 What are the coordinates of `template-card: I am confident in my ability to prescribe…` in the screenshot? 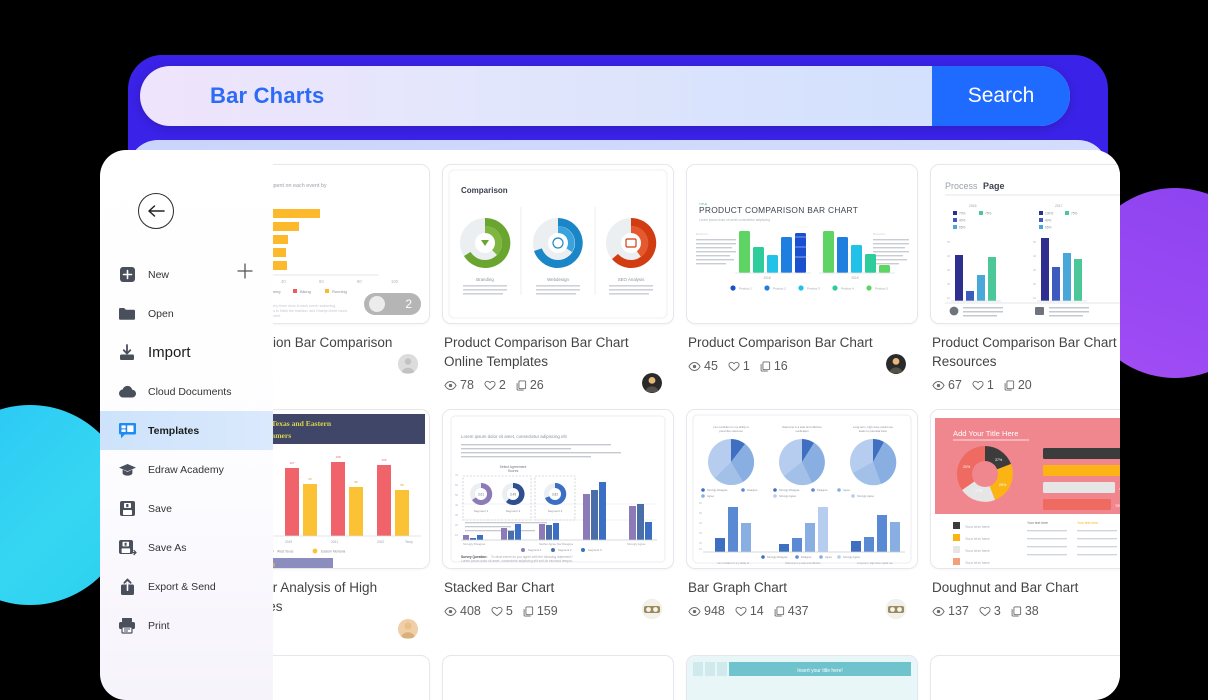 It's located at (802, 524).